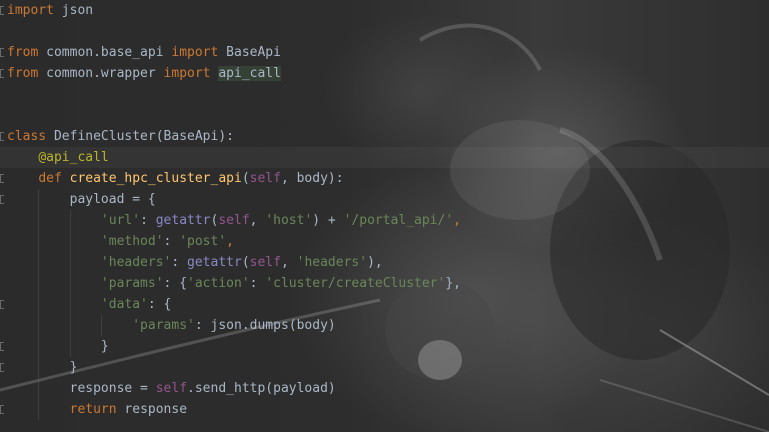 This screenshot has height=432, width=769. I want to click on code-token: 'host', so click(289, 220).